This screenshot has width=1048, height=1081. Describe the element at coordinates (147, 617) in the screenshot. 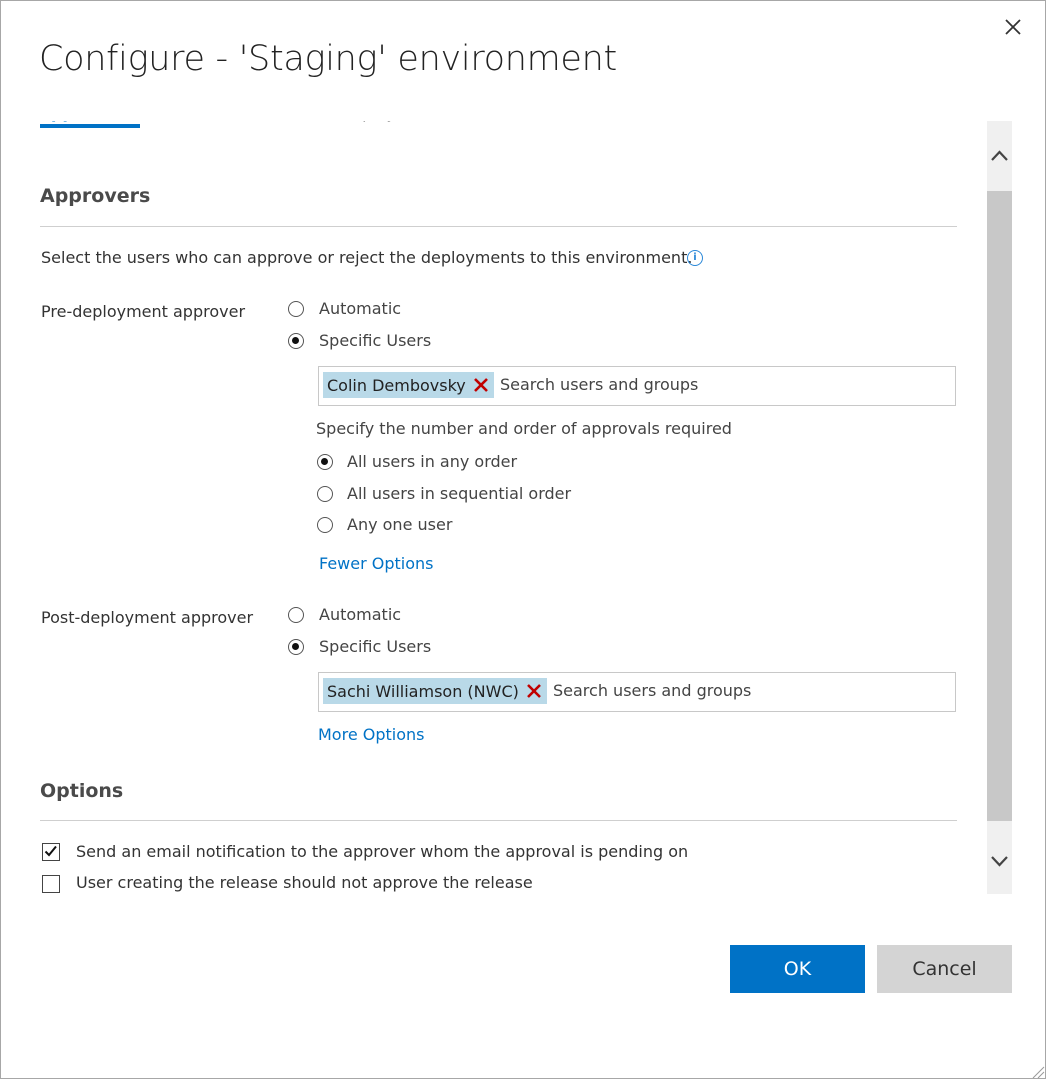

I see `post-deployment-label: Post-deployment approver` at that location.